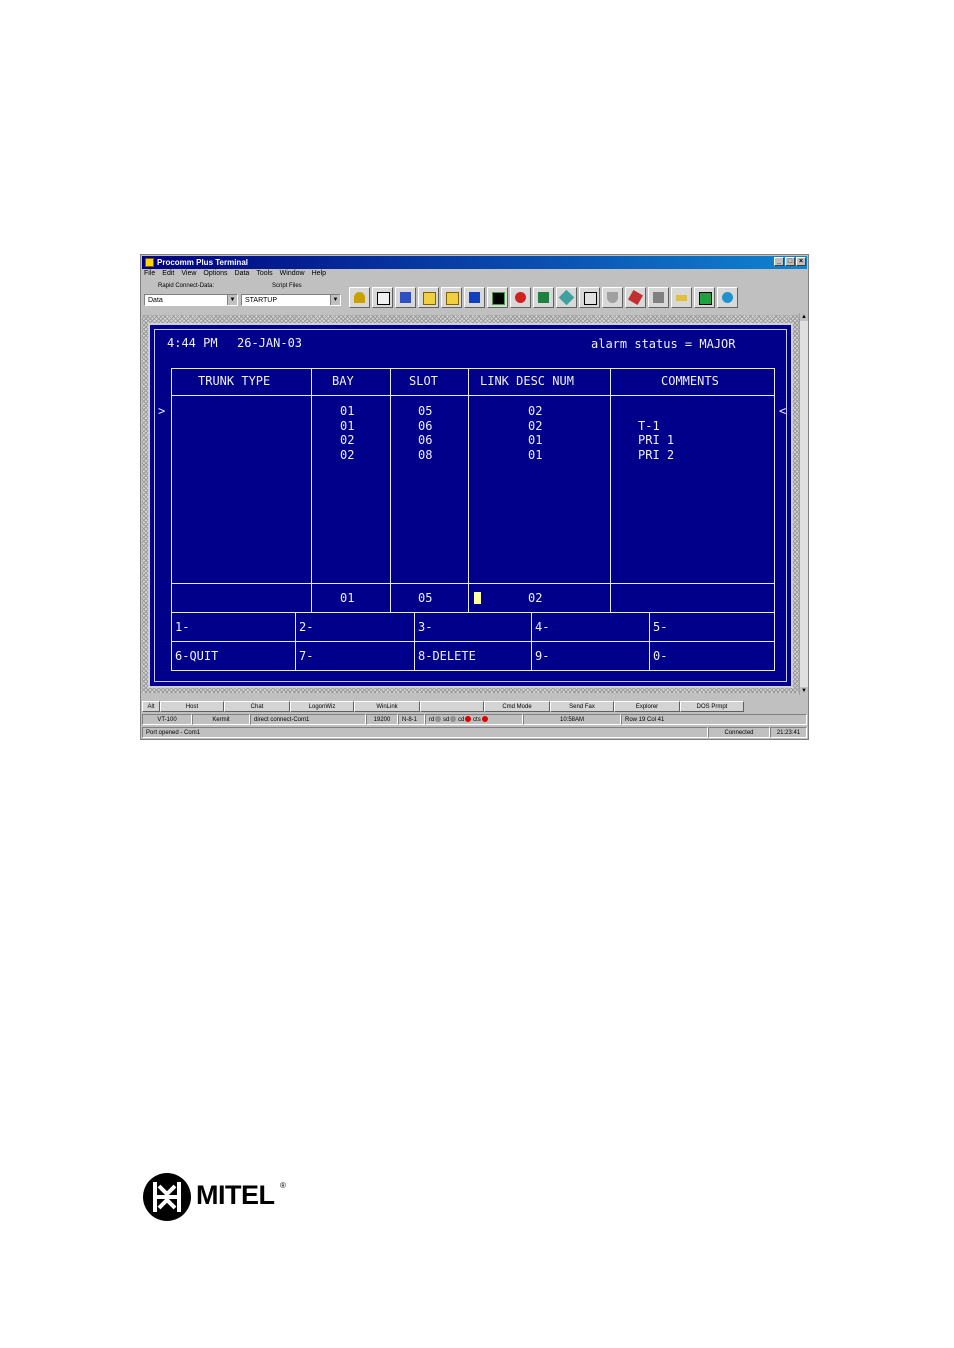 Image resolution: width=954 pixels, height=1348 pixels. I want to click on baud-status: 19200, so click(382, 719).